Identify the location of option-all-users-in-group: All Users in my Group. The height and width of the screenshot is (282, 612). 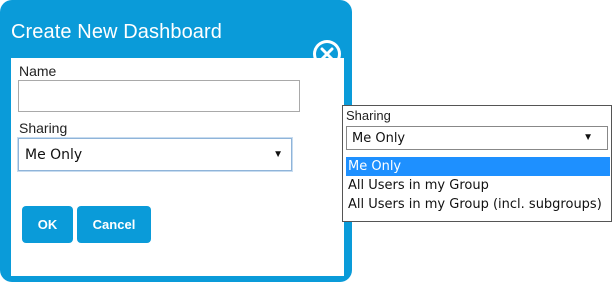
(478, 185).